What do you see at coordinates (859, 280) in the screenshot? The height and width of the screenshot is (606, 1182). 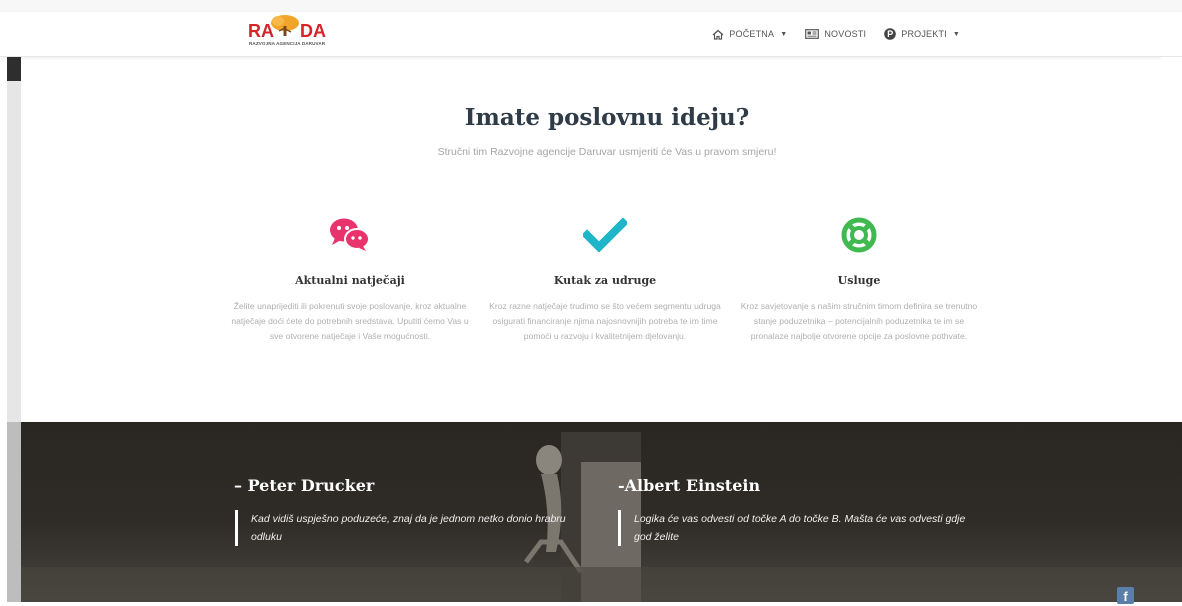 I see `feature-title: Usluge` at bounding box center [859, 280].